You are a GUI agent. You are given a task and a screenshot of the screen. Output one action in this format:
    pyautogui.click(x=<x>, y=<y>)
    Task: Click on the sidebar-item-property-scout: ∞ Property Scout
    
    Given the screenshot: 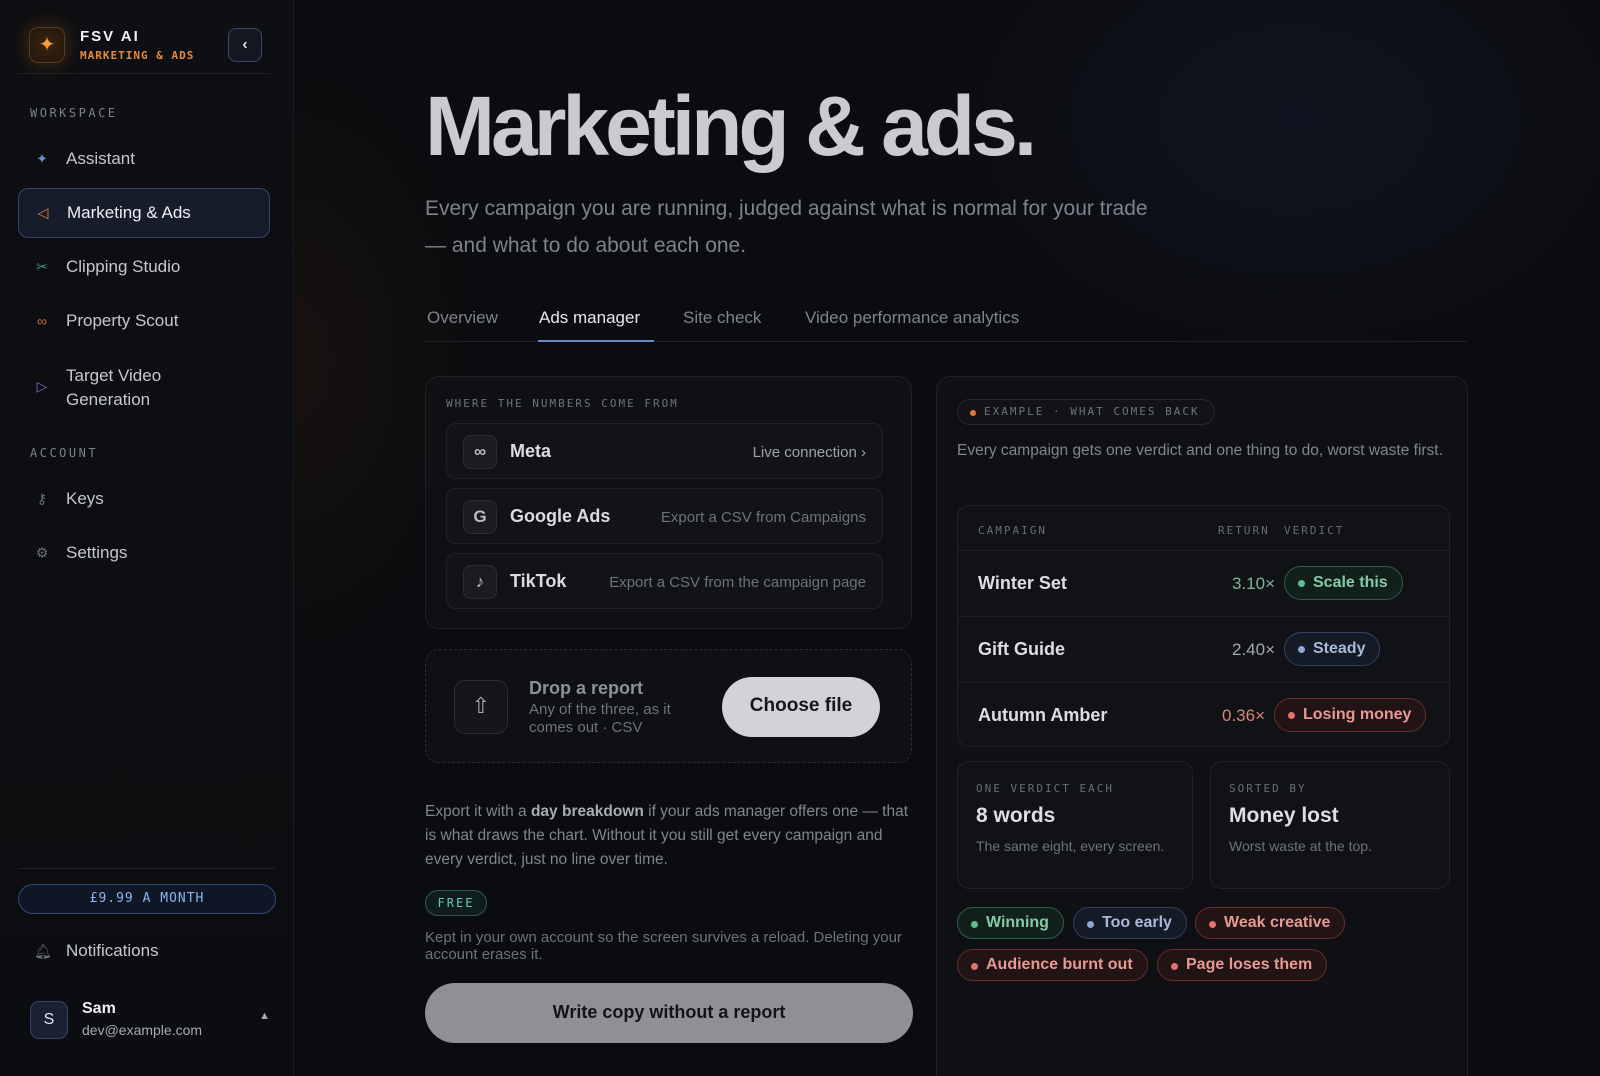 What is the action you would take?
    pyautogui.click(x=144, y=321)
    